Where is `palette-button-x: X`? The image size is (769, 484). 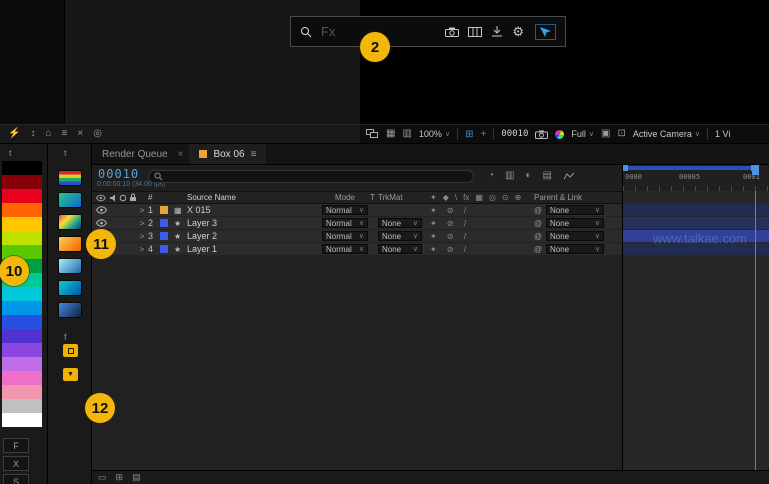
palette-button-x: X is located at coordinates (16, 463).